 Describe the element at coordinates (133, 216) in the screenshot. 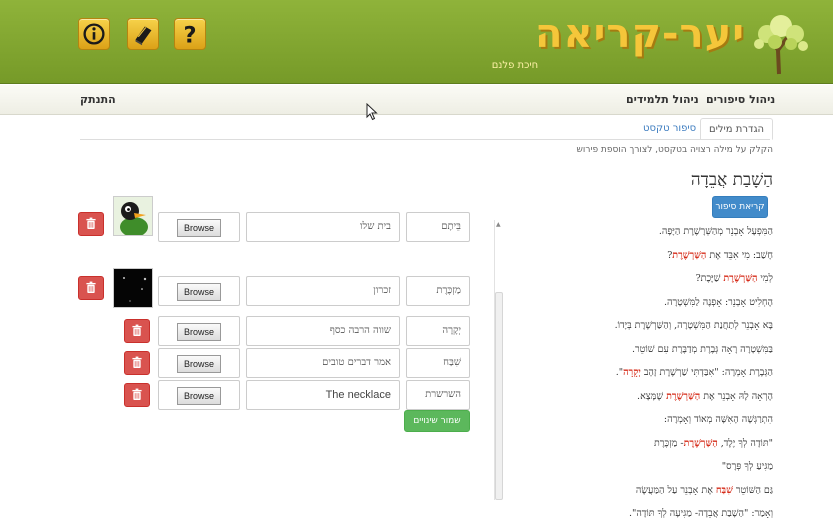

I see `duck-character-image` at that location.